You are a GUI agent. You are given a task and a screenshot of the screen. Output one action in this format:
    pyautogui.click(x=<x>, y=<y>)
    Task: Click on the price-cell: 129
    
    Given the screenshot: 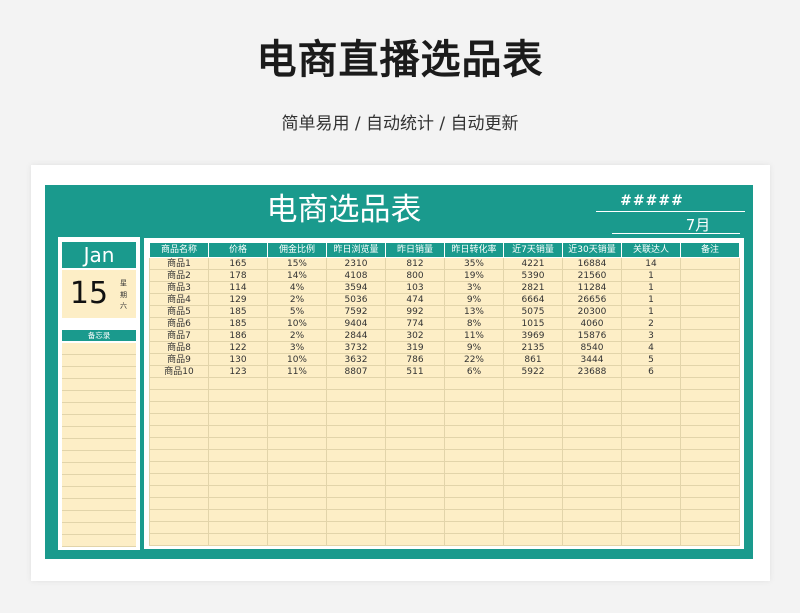 What is the action you would take?
    pyautogui.click(x=238, y=299)
    